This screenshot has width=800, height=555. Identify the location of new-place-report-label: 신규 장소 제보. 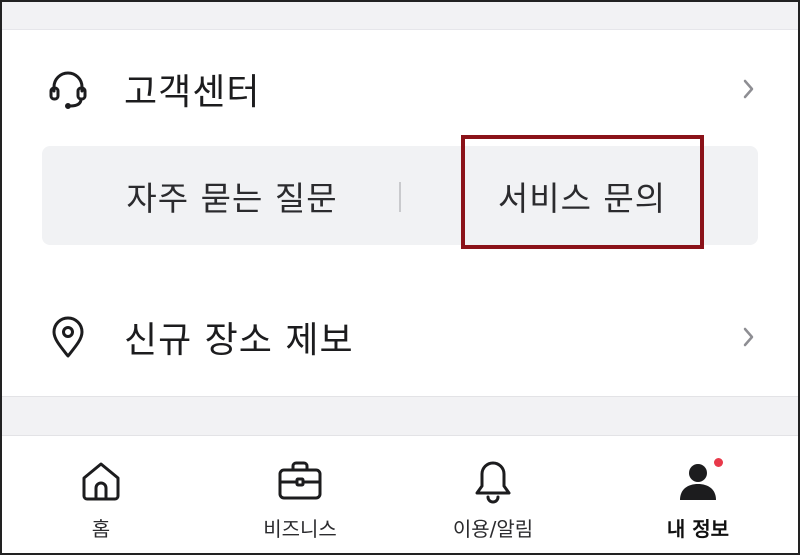
(239, 340).